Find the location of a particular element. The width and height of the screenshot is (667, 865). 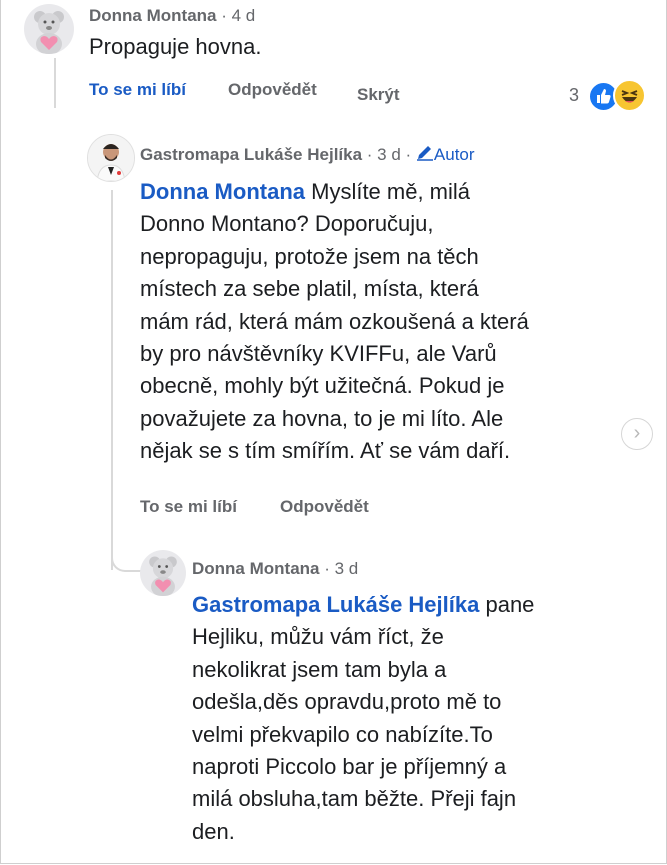

thread-line-nested is located at coordinates (112, 380).